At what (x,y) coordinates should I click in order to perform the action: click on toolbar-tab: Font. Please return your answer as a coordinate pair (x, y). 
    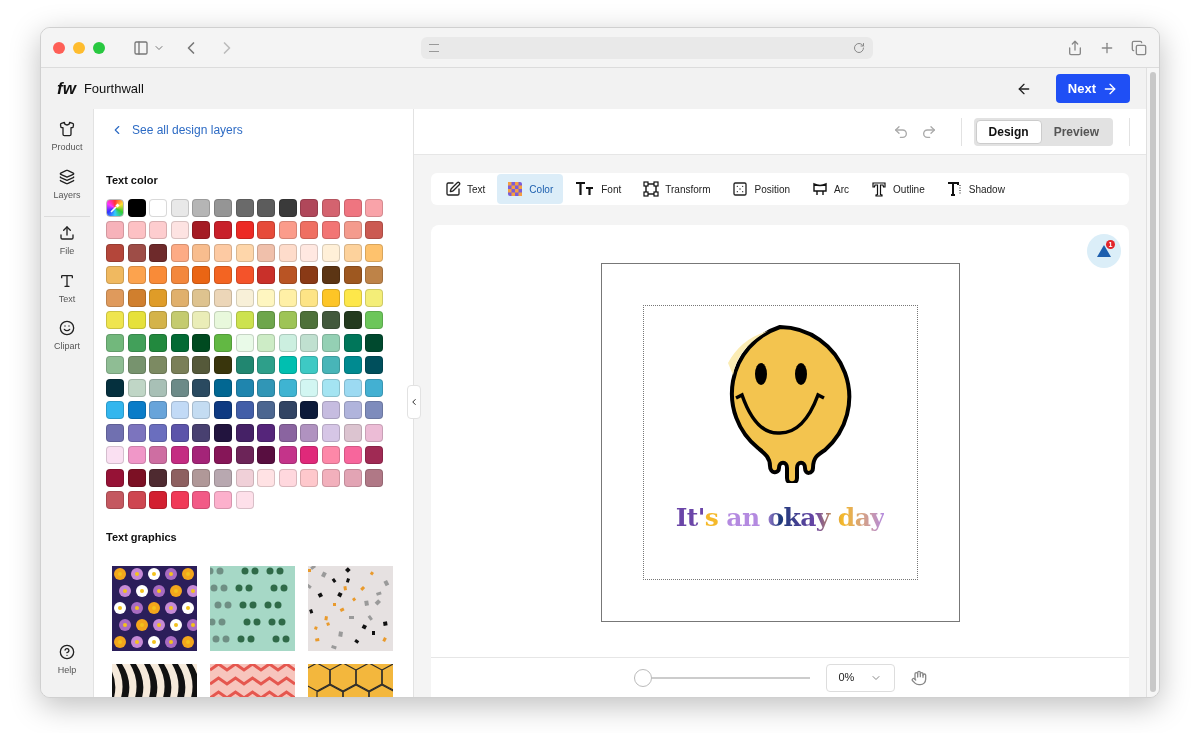
    Looking at the image, I should click on (598, 189).